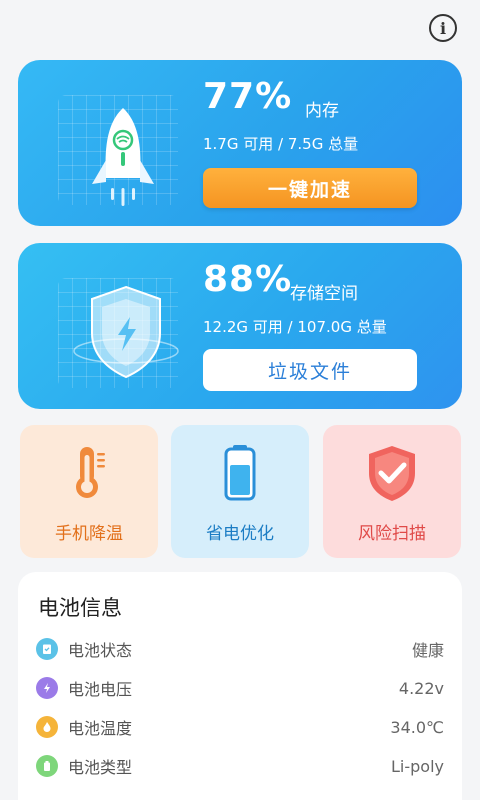  I want to click on tile-label: 手机降温, so click(89, 534).